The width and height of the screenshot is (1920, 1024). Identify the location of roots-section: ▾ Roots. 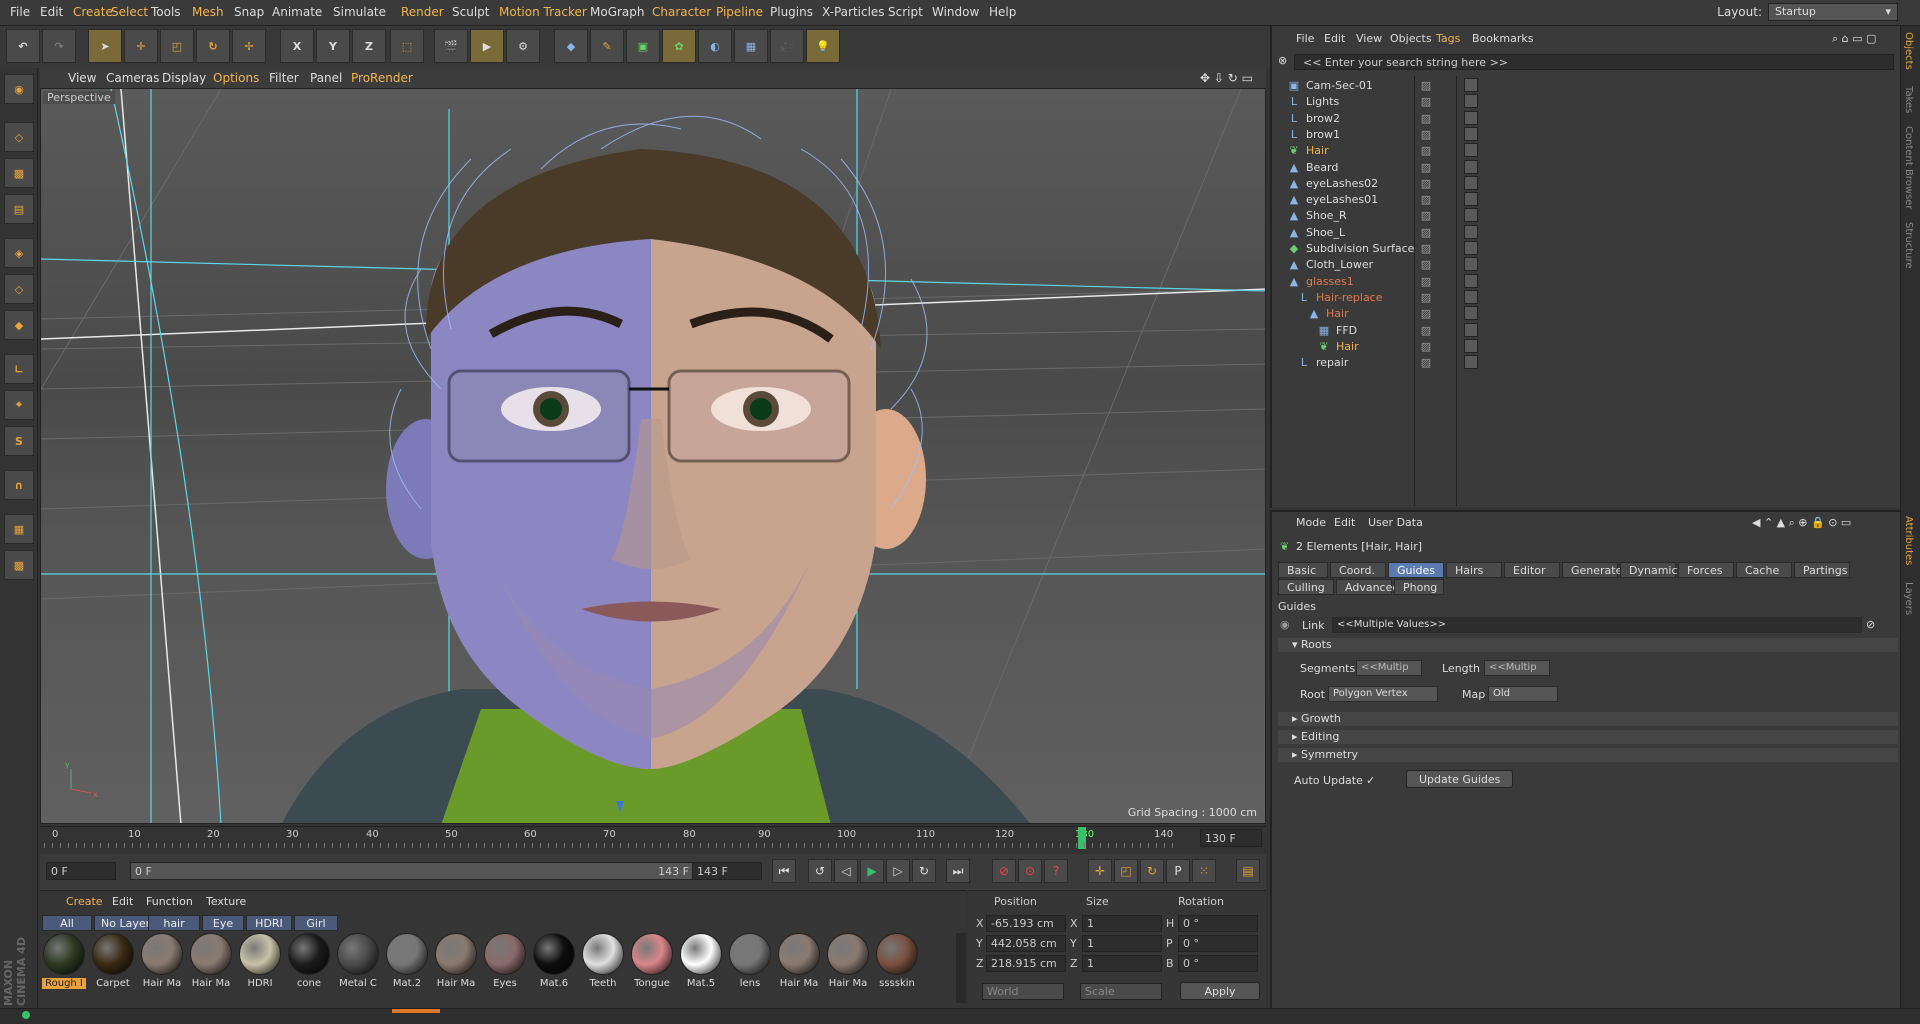
(1588, 645).